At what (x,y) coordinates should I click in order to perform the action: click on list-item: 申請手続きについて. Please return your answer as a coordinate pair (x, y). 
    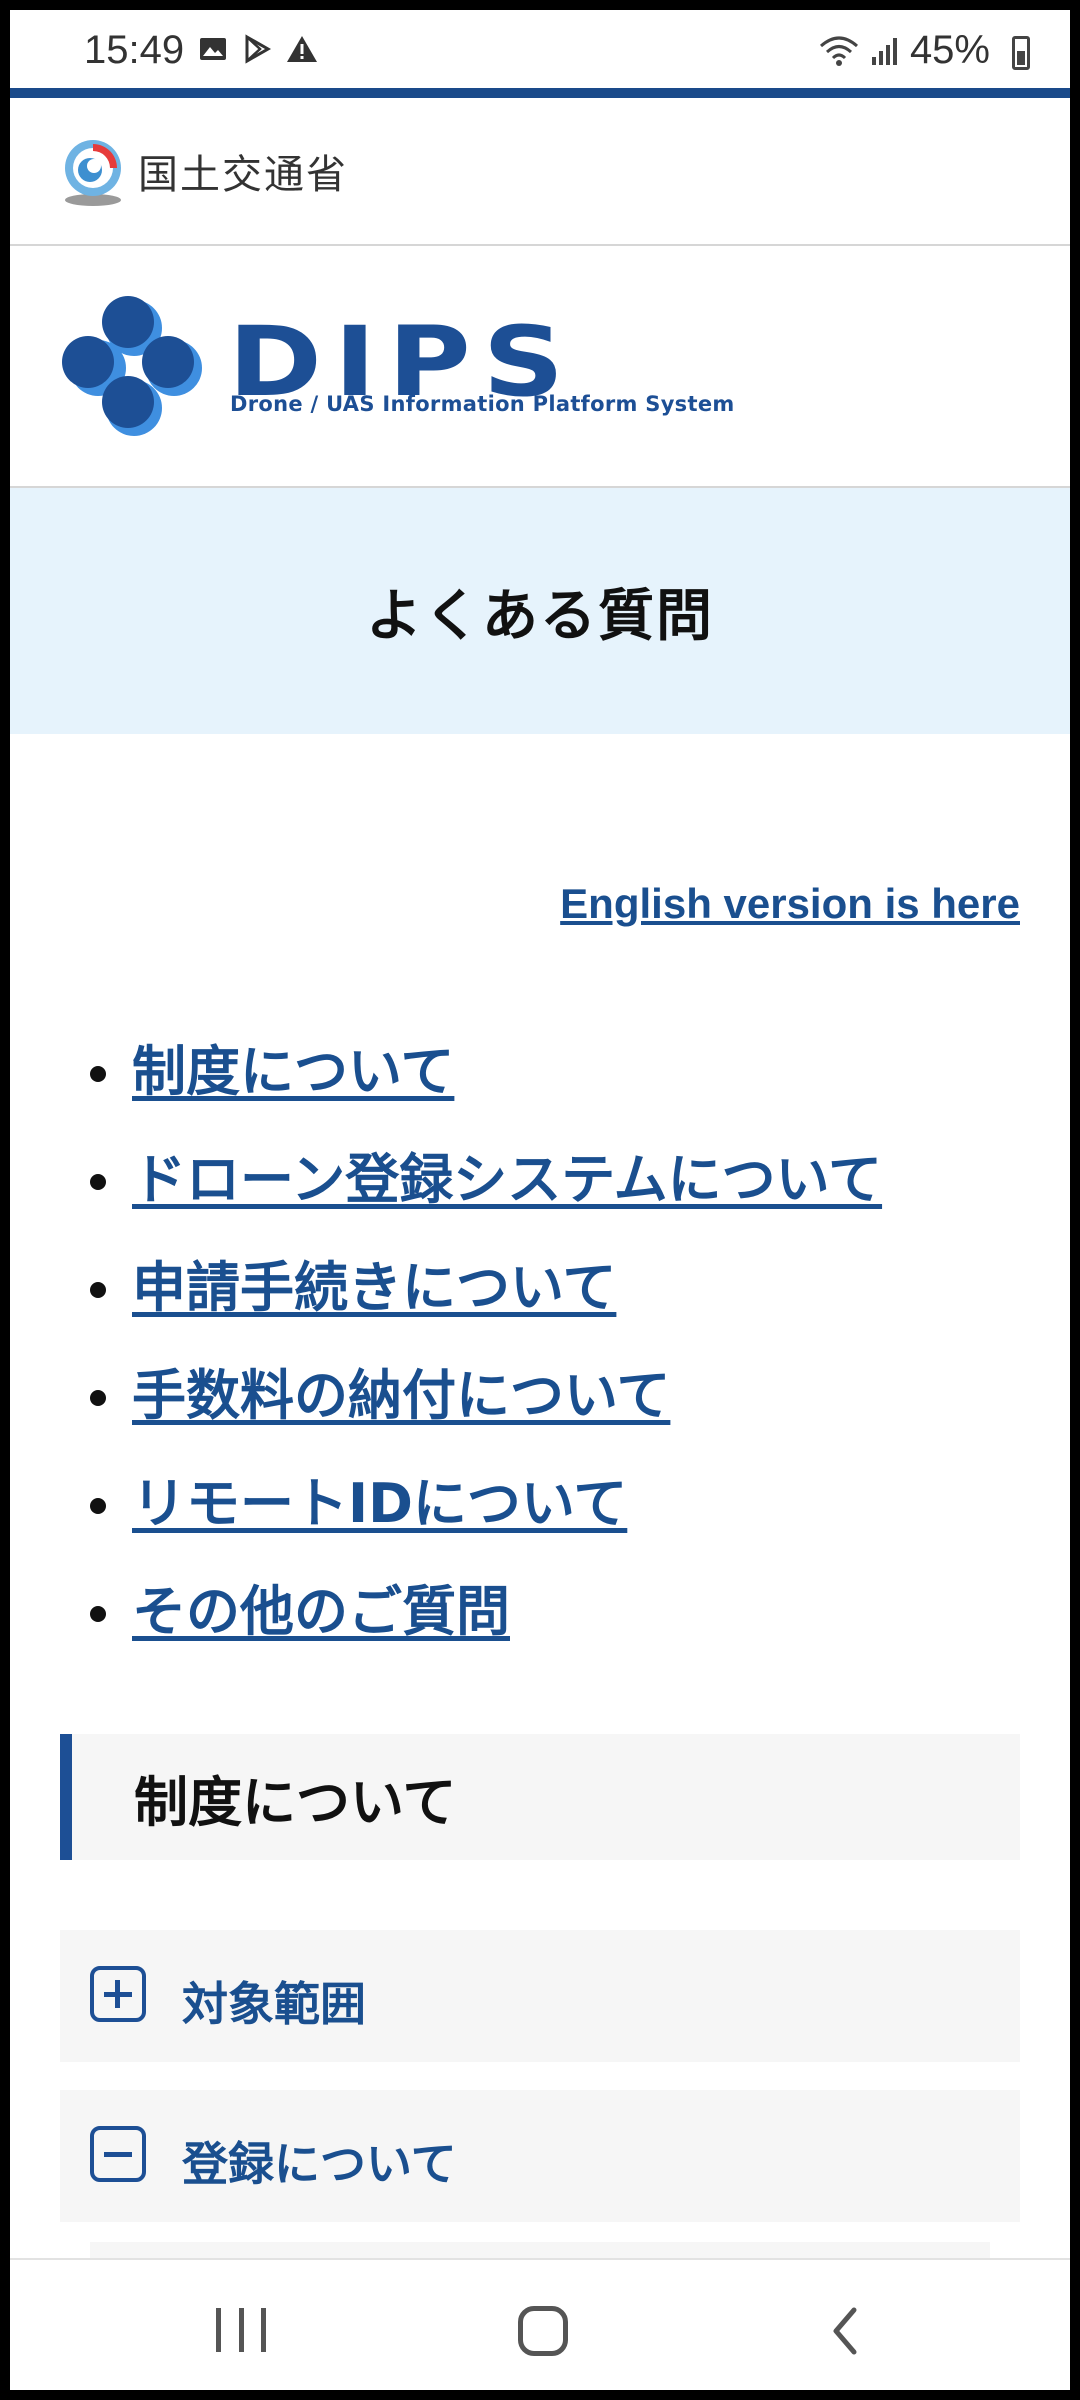
    Looking at the image, I should click on (481, 1308).